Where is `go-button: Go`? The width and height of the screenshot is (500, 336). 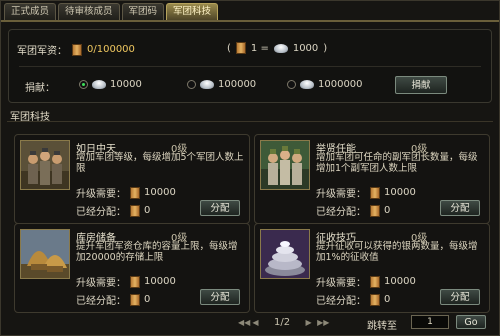
go-button: Go is located at coordinates (471, 322).